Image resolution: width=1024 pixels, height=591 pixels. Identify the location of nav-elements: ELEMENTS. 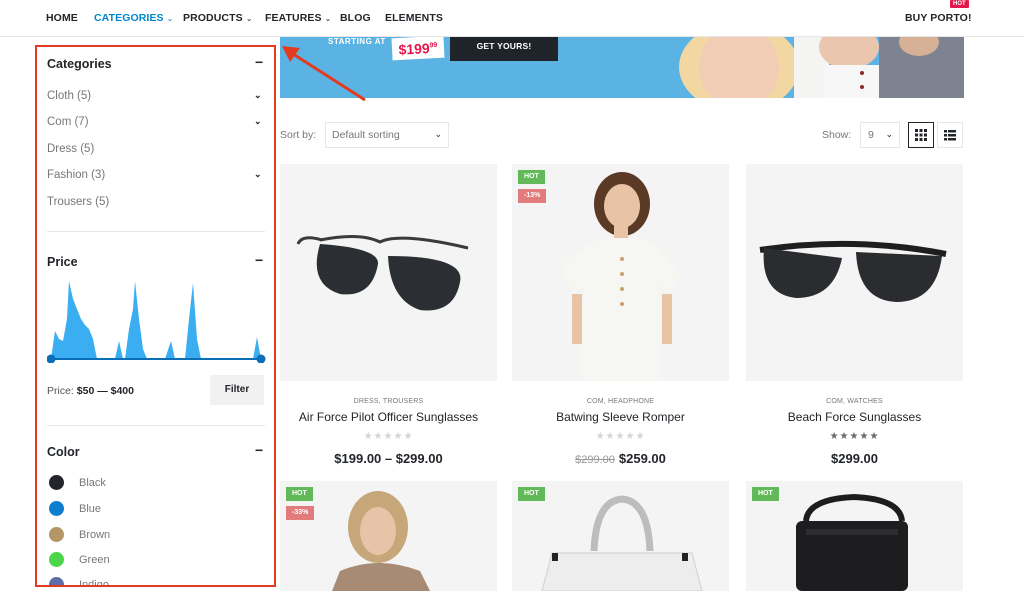
(414, 18).